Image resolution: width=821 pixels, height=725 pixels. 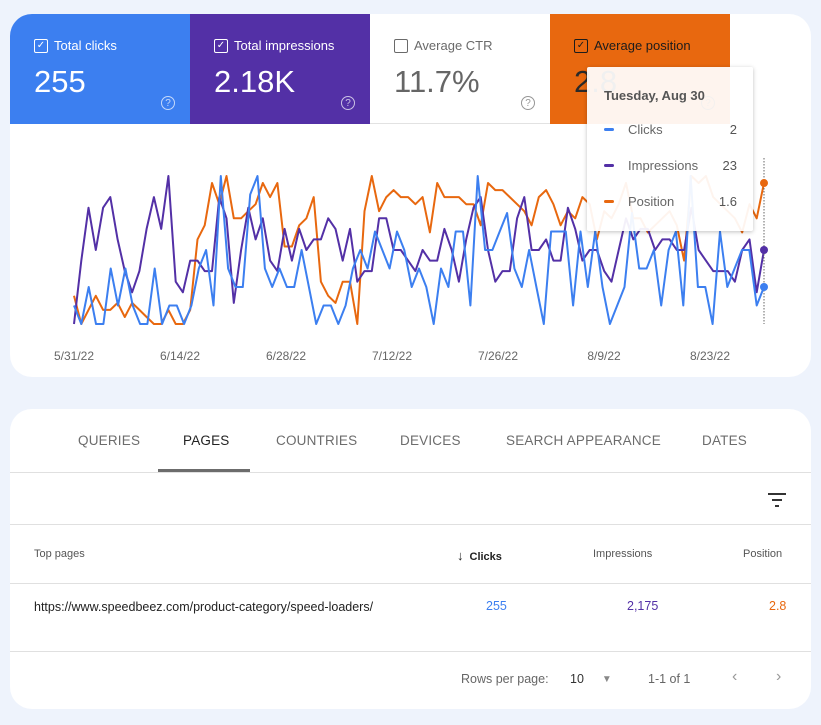 I want to click on column-header-position: Position, so click(x=762, y=554).